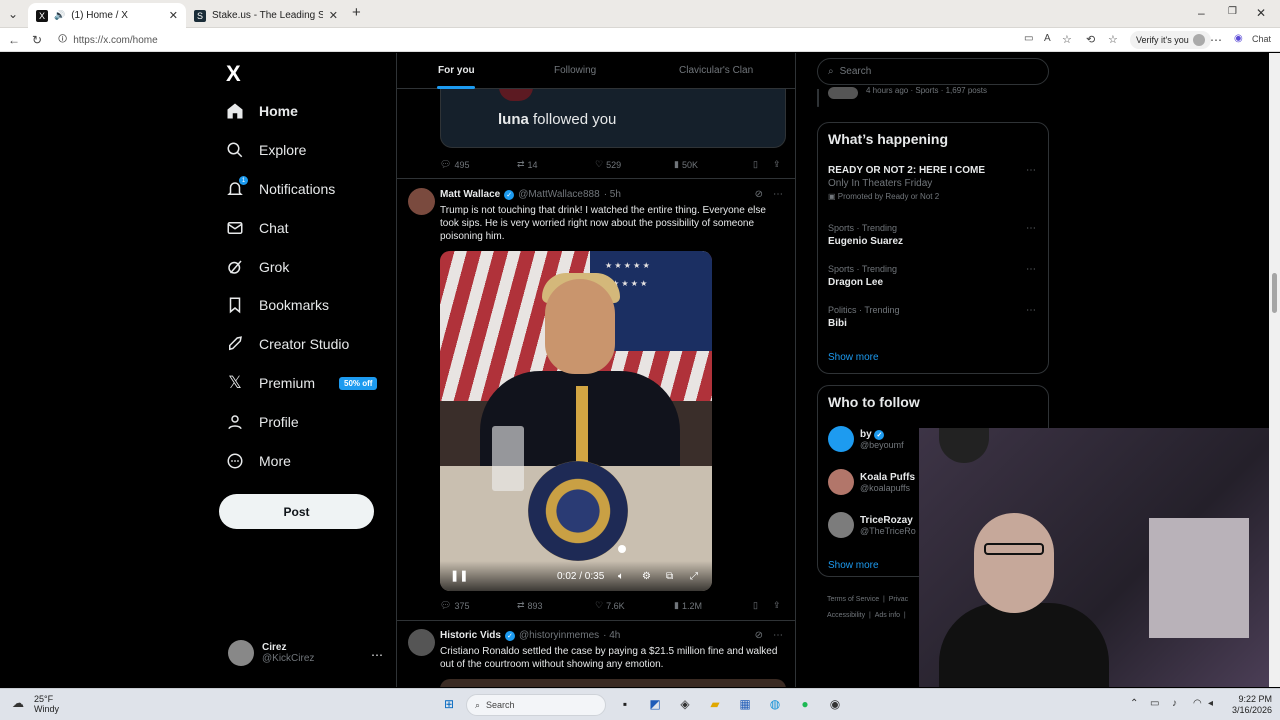  I want to click on fullscreen-icon: ⤢, so click(694, 576).